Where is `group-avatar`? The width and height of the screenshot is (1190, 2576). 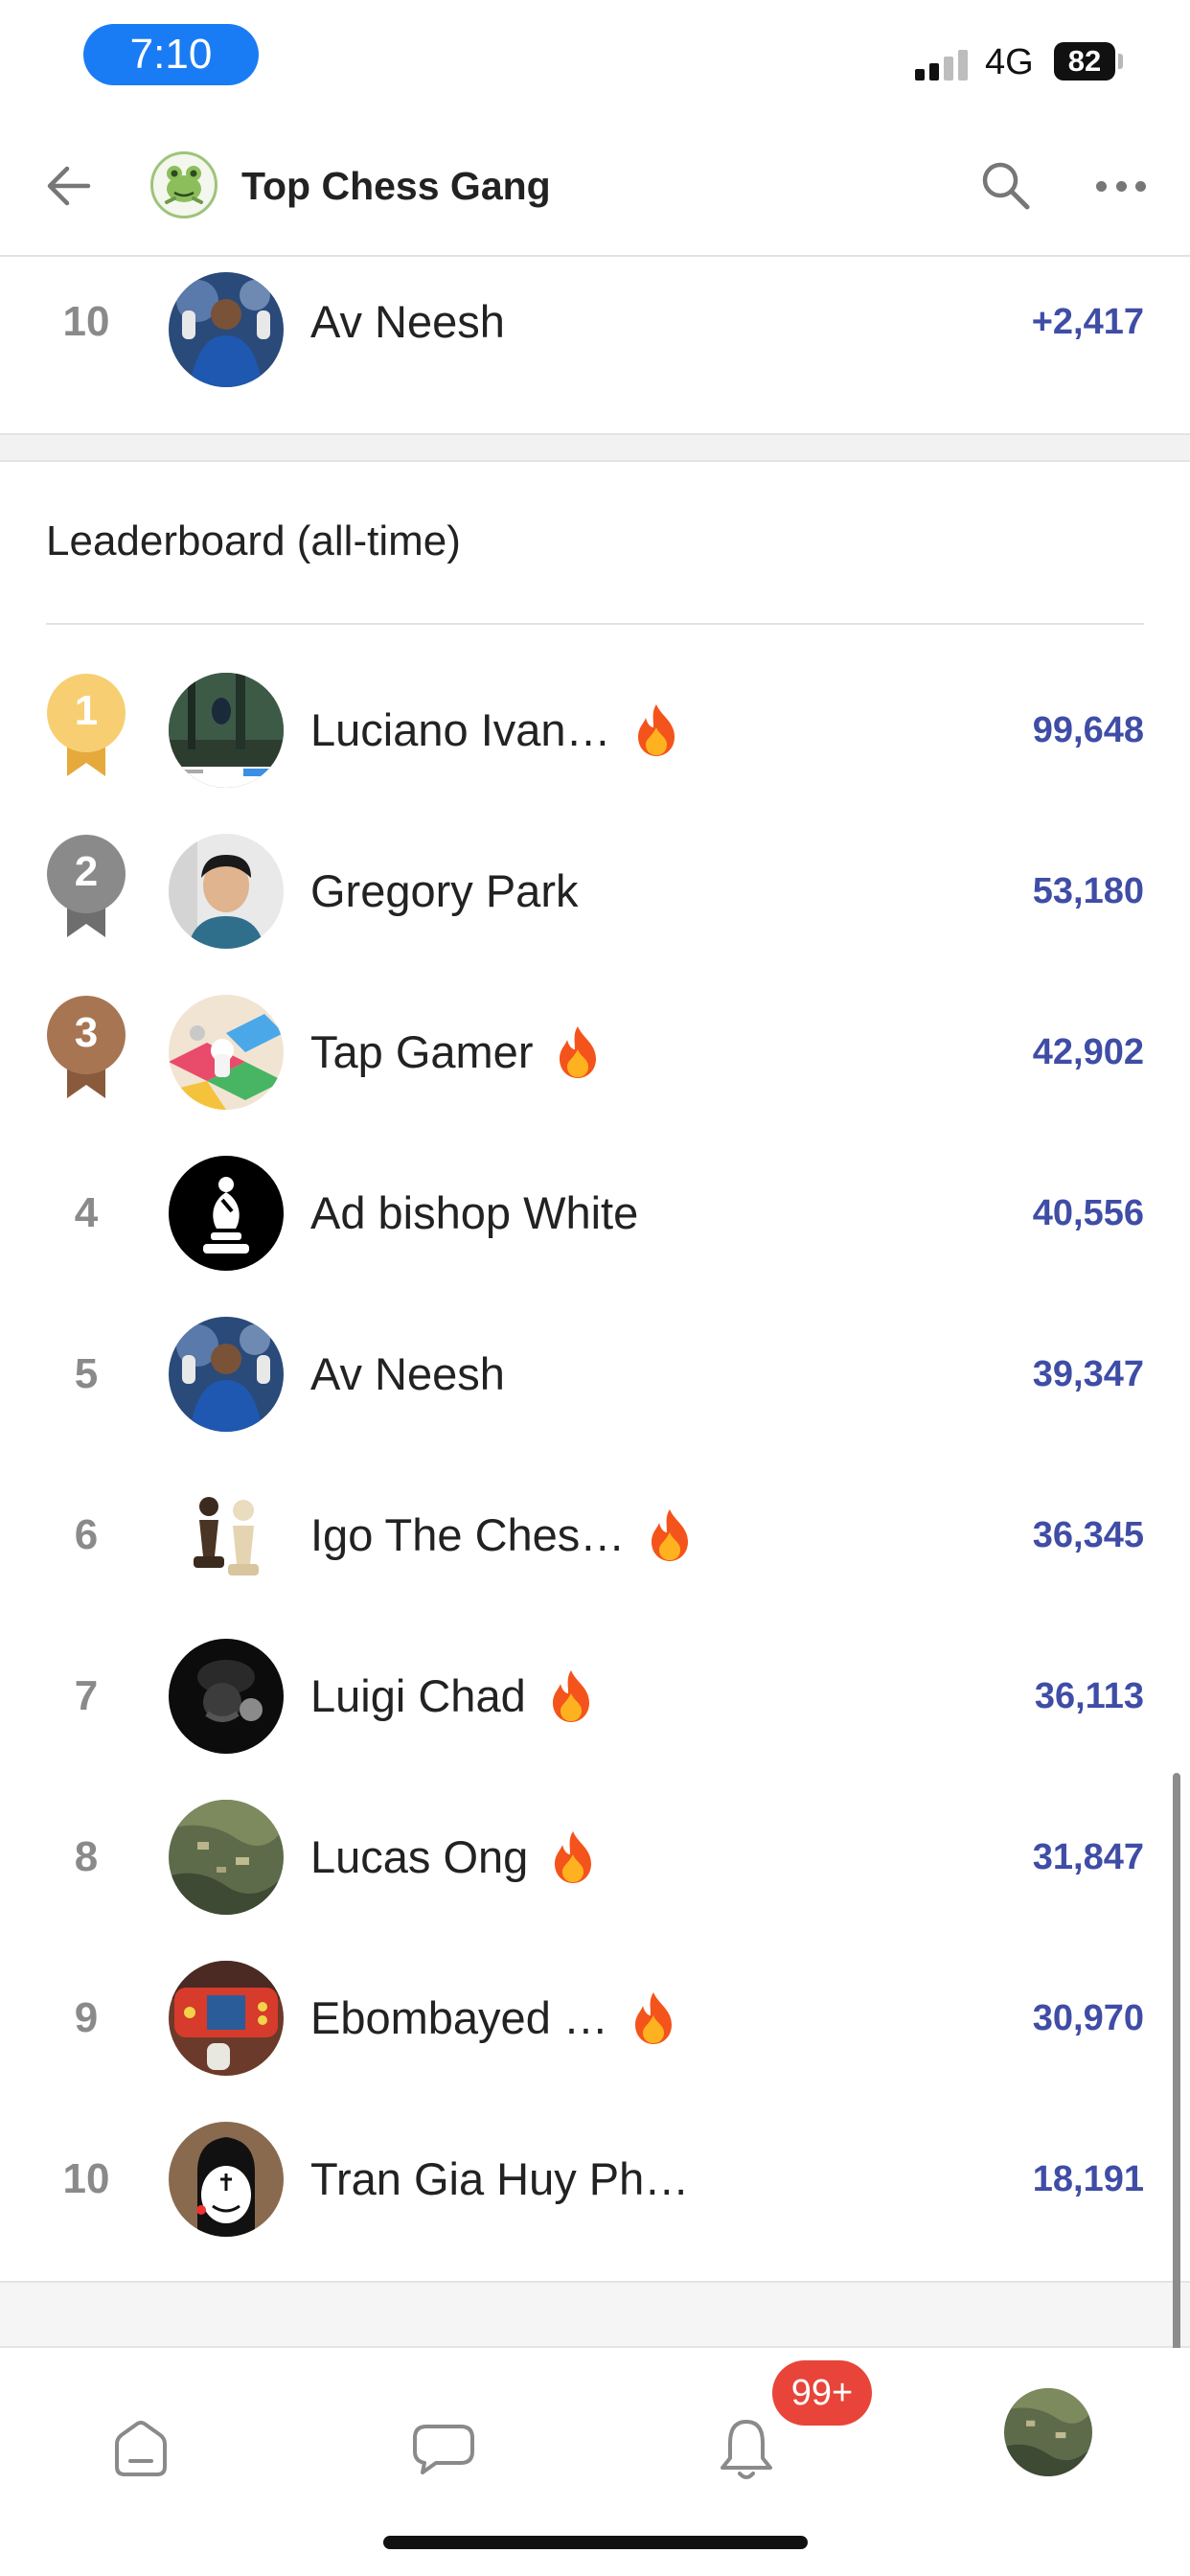 group-avatar is located at coordinates (183, 184).